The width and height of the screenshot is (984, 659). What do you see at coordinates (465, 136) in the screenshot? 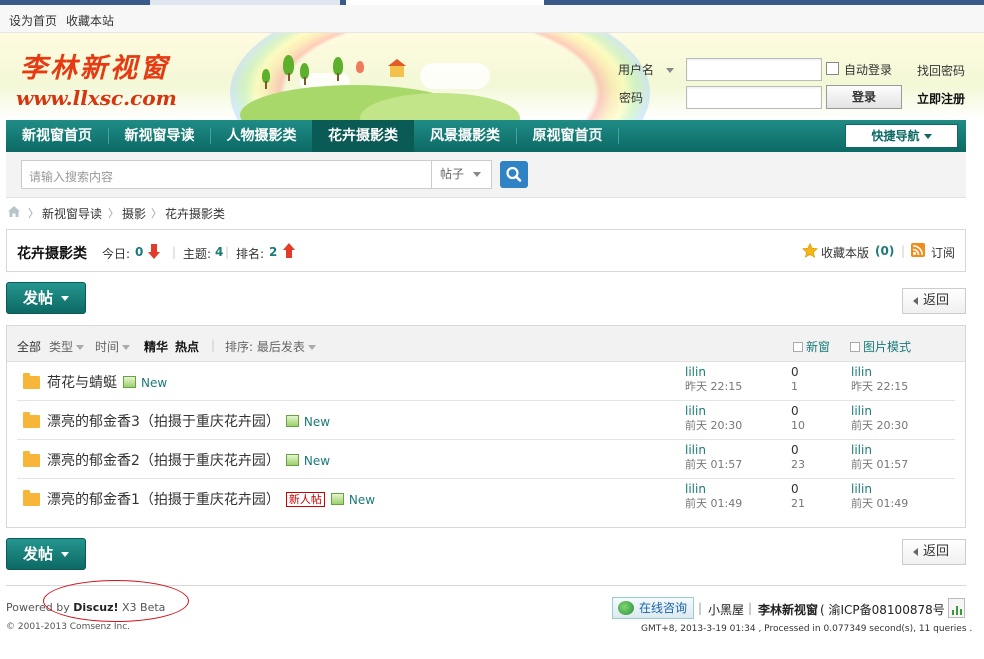
I see `nav-item-landscape: 风景摄影类` at bounding box center [465, 136].